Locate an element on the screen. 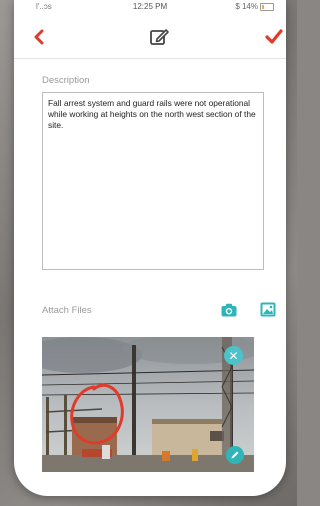  edit-mode-button is located at coordinates (159, 37).